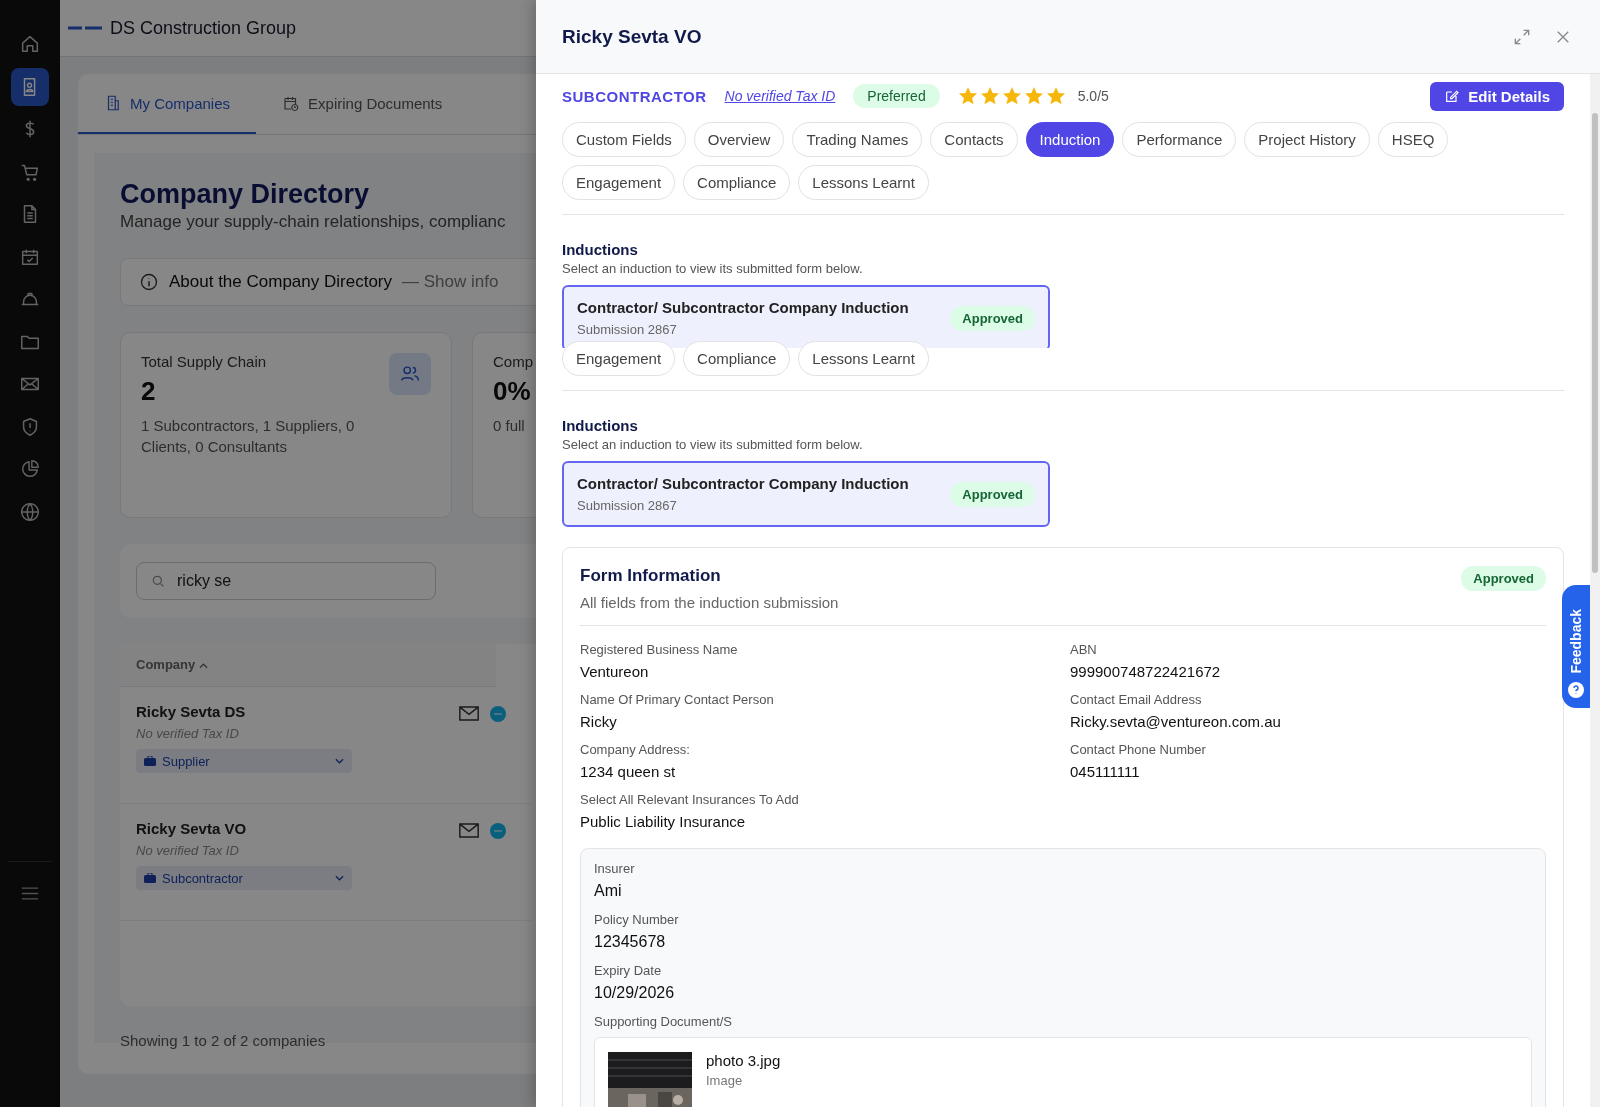 The height and width of the screenshot is (1107, 1600). Describe the element at coordinates (313, 222) in the screenshot. I see `page-subtitle: Manage your supply-chain relationships, complianc` at that location.